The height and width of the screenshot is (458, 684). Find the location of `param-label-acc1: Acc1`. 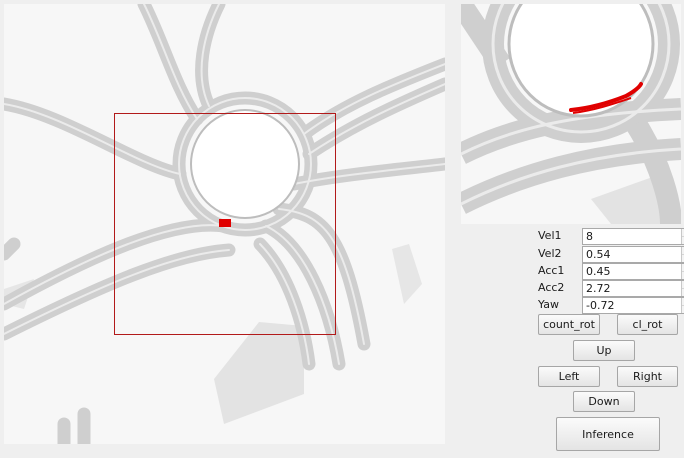

param-label-acc1: Acc1 is located at coordinates (551, 270).